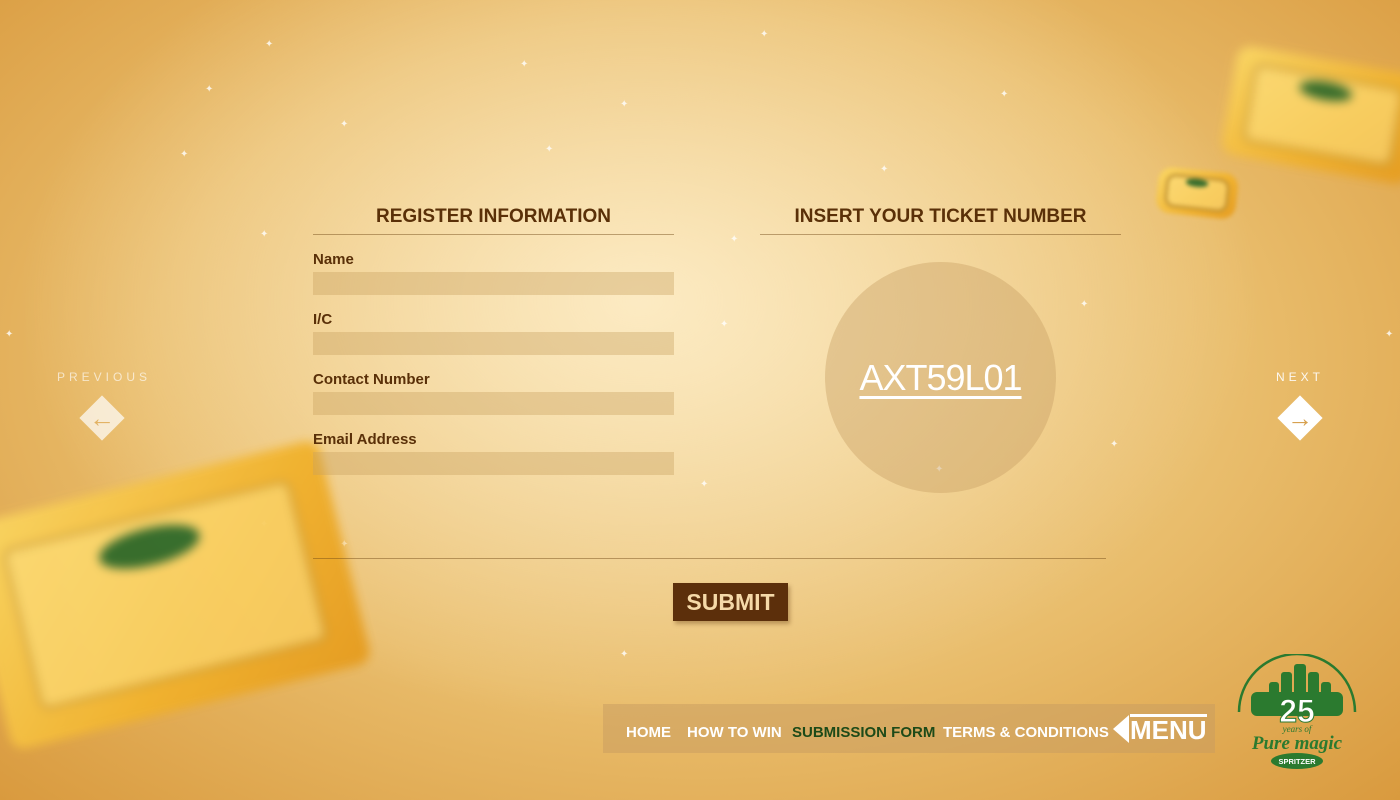 Image resolution: width=1400 pixels, height=800 pixels. What do you see at coordinates (493, 463) in the screenshot?
I see `email-field` at bounding box center [493, 463].